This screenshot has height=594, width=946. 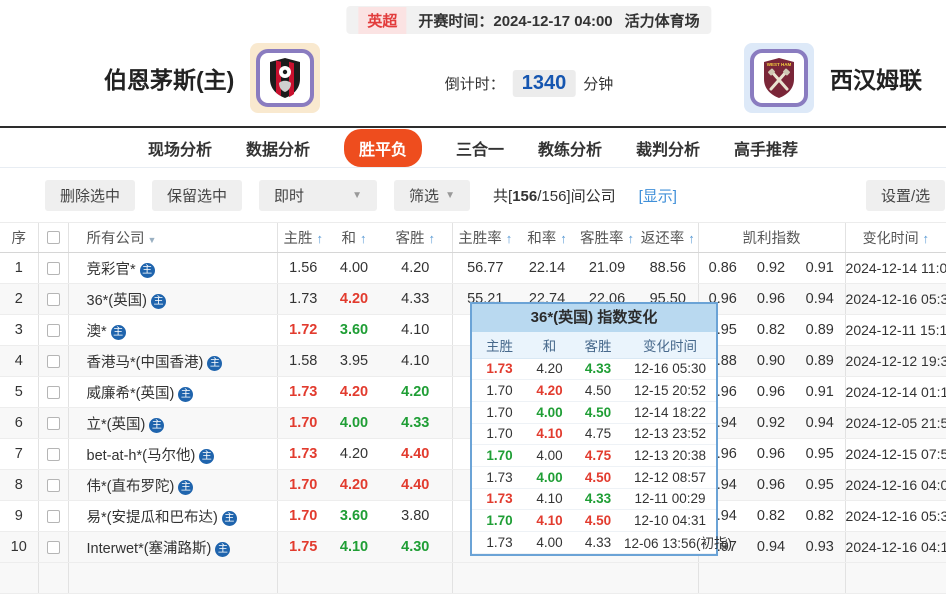 I want to click on header-change-time: 变化时间 ↑, so click(x=895, y=237).